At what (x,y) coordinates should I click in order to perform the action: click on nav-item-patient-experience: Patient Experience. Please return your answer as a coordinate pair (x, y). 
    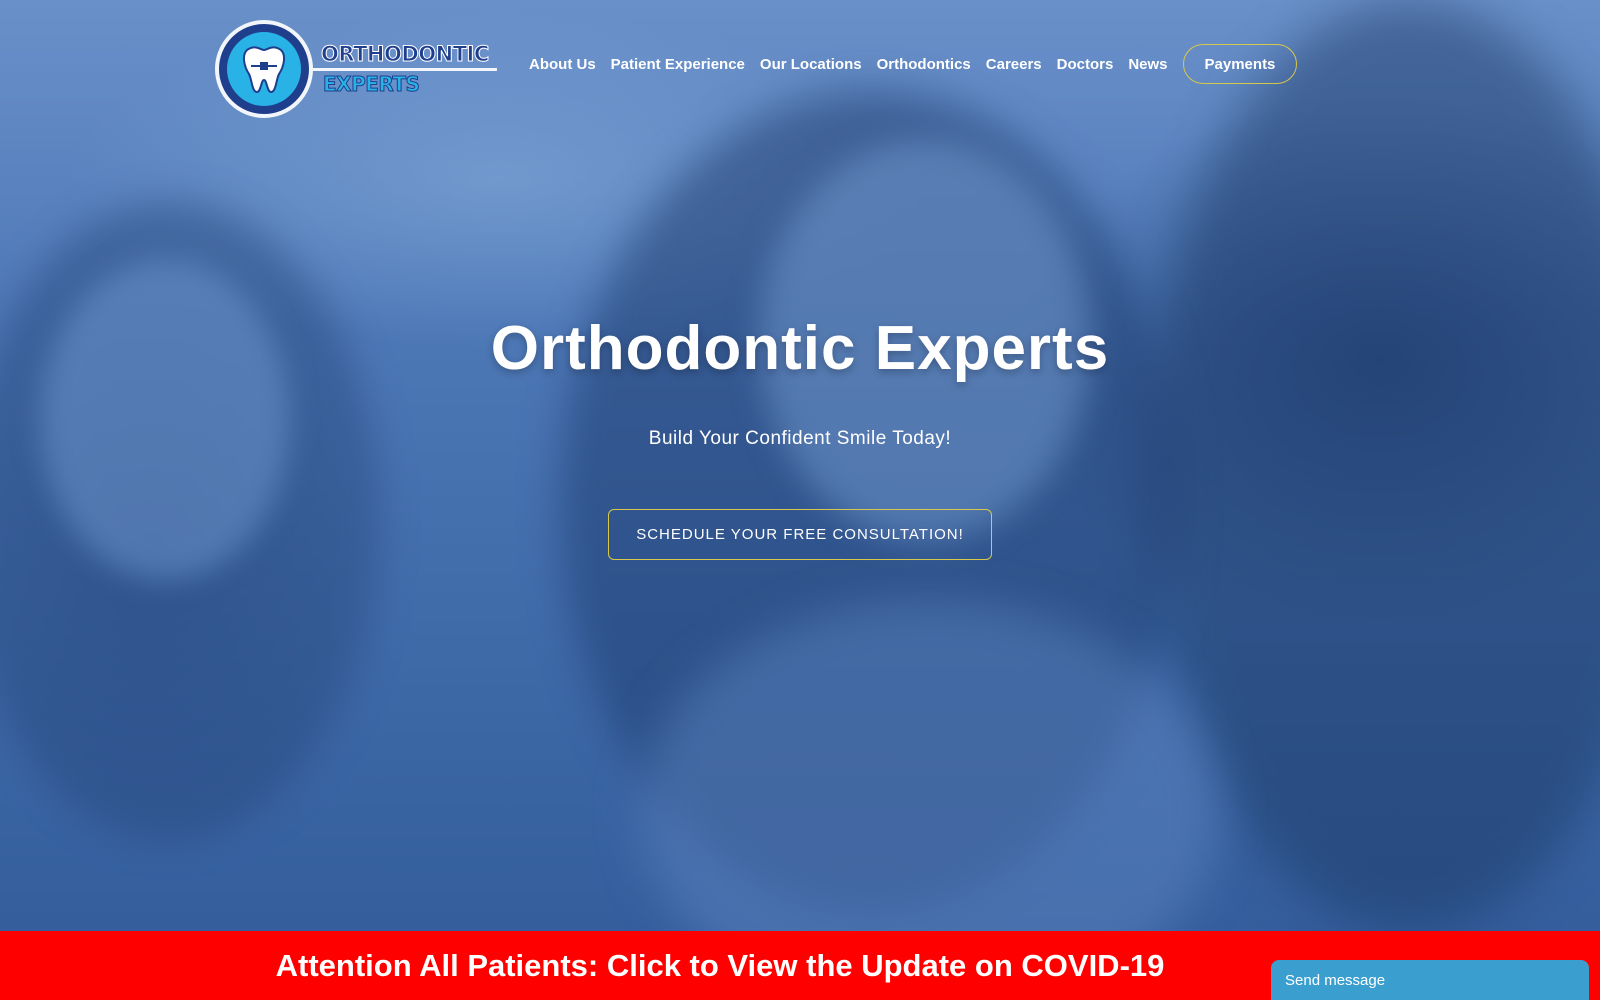
    Looking at the image, I should click on (678, 64).